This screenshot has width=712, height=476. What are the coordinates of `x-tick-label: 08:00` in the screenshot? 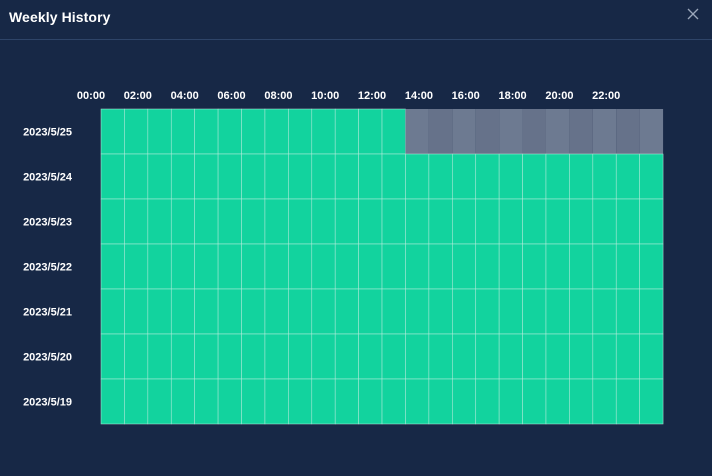 It's located at (278, 96).